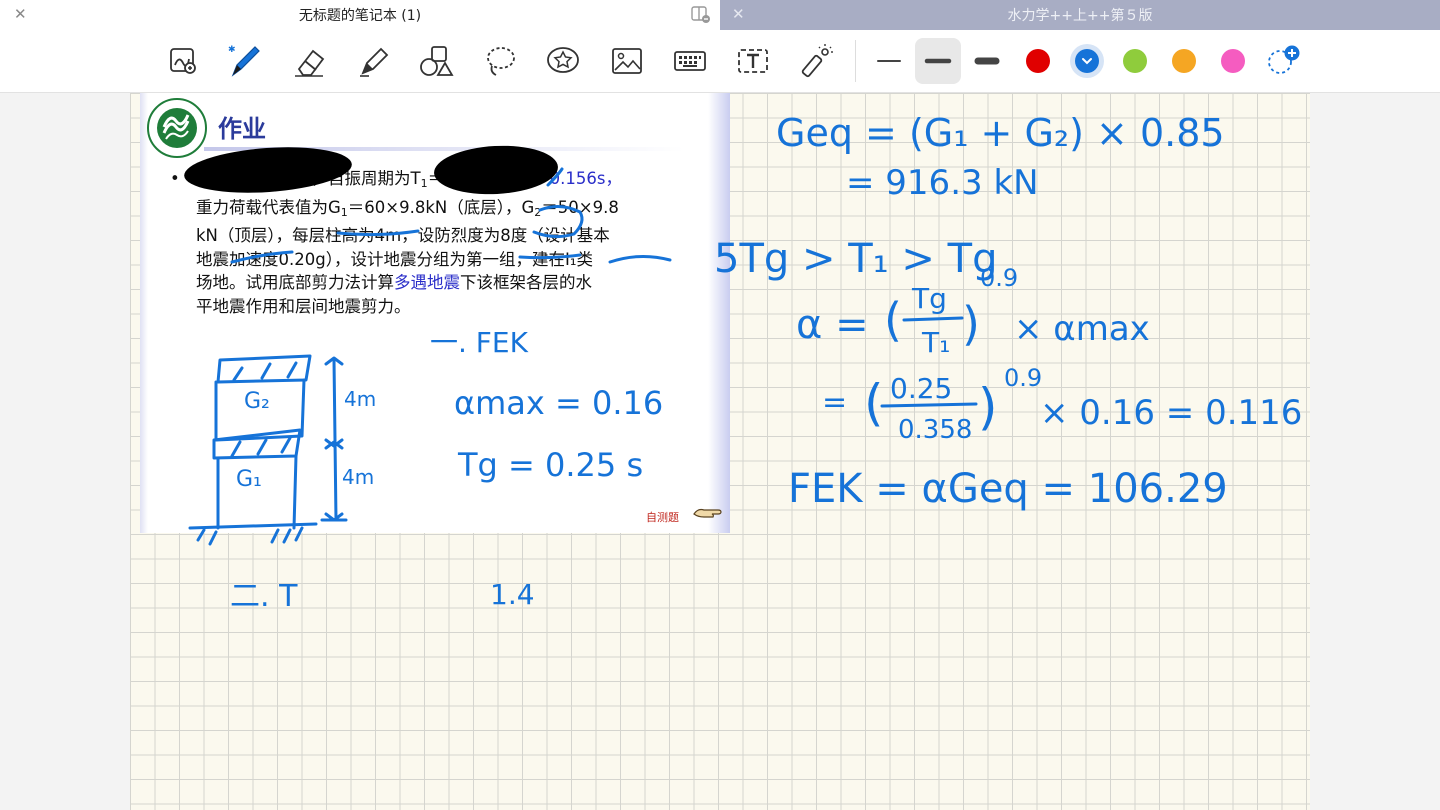  Describe the element at coordinates (394, 282) in the screenshot. I see `problem-line-5: 场地。试用底部剪力法计算多遇地震下该框架各层的水` at that location.